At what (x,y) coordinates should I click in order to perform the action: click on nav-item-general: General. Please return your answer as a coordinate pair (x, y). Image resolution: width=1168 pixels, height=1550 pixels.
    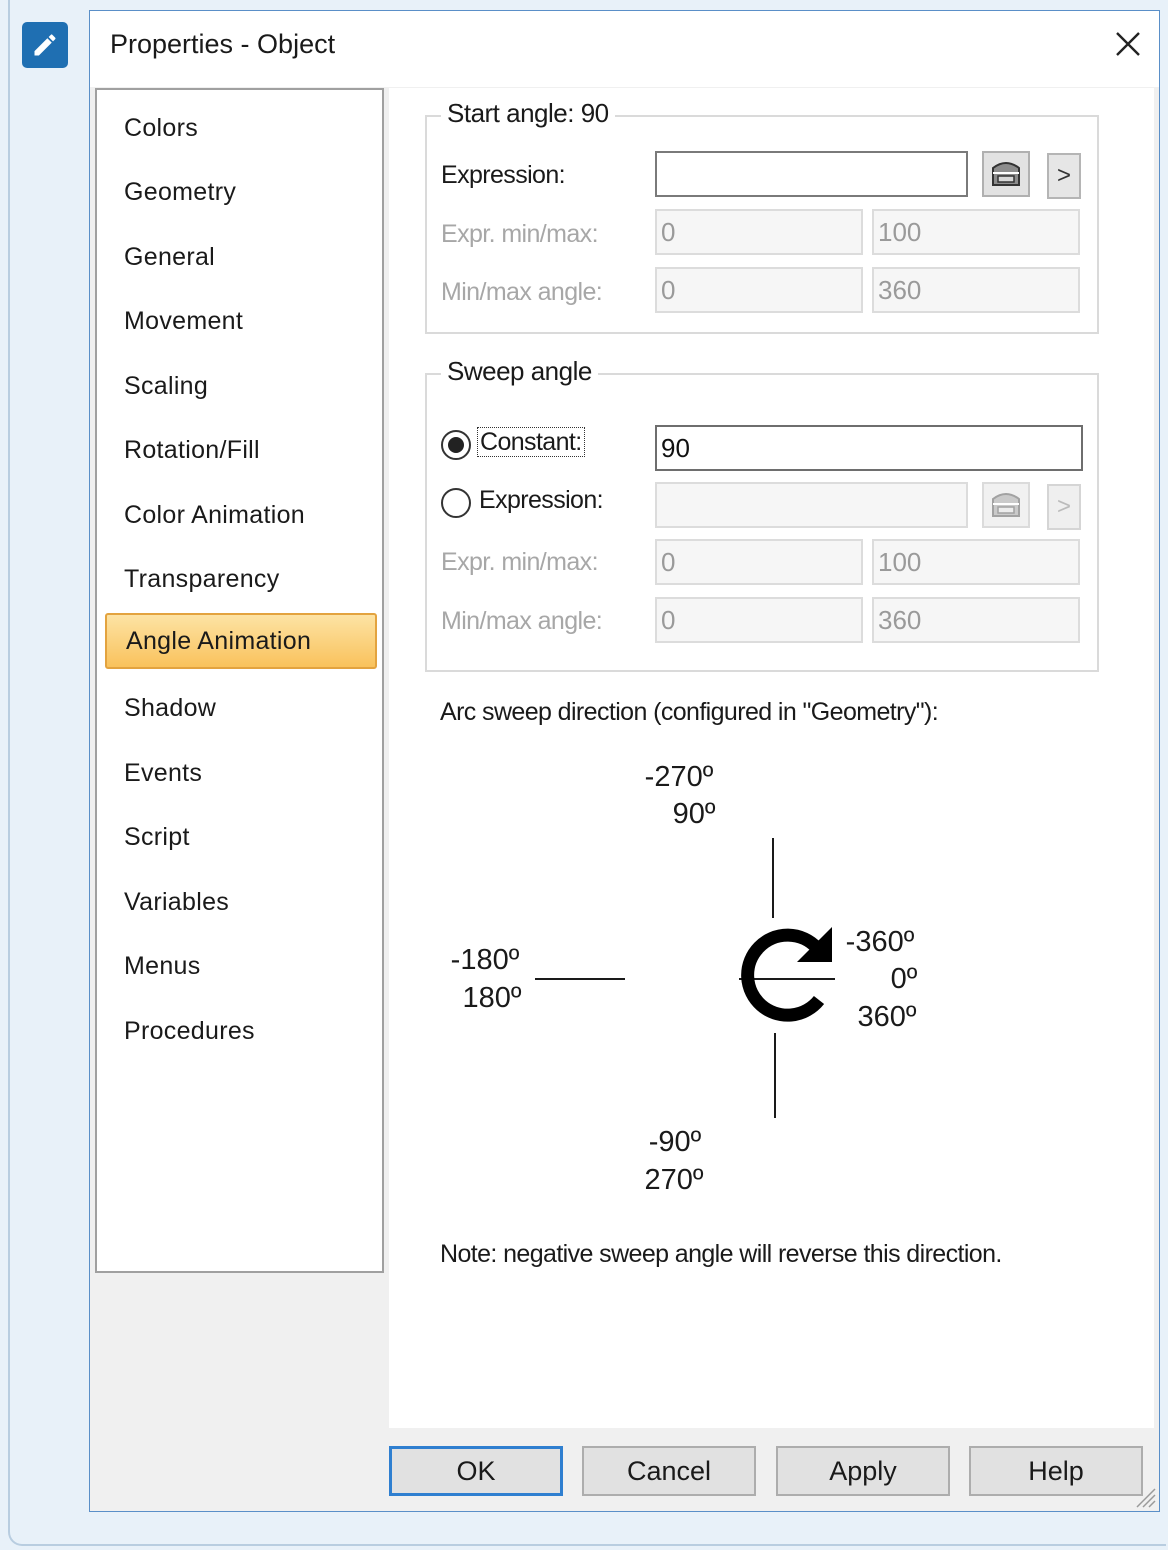
    Looking at the image, I should click on (241, 257).